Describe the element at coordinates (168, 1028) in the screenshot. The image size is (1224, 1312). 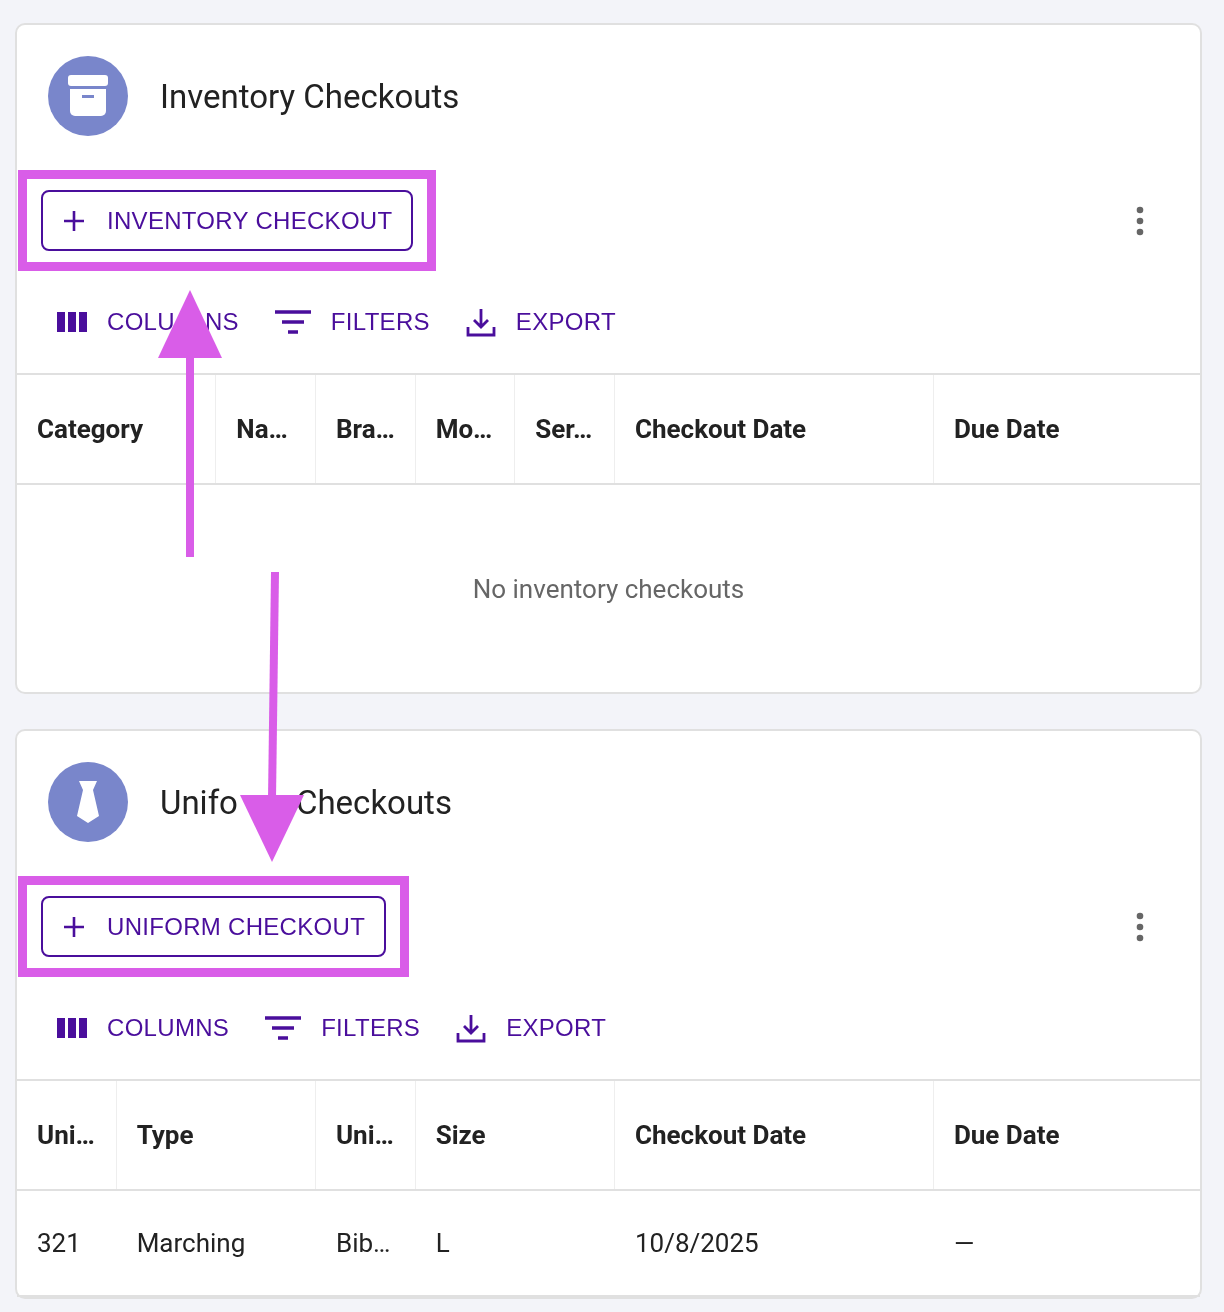
I see `toolbar-link: COLUMNS` at that location.